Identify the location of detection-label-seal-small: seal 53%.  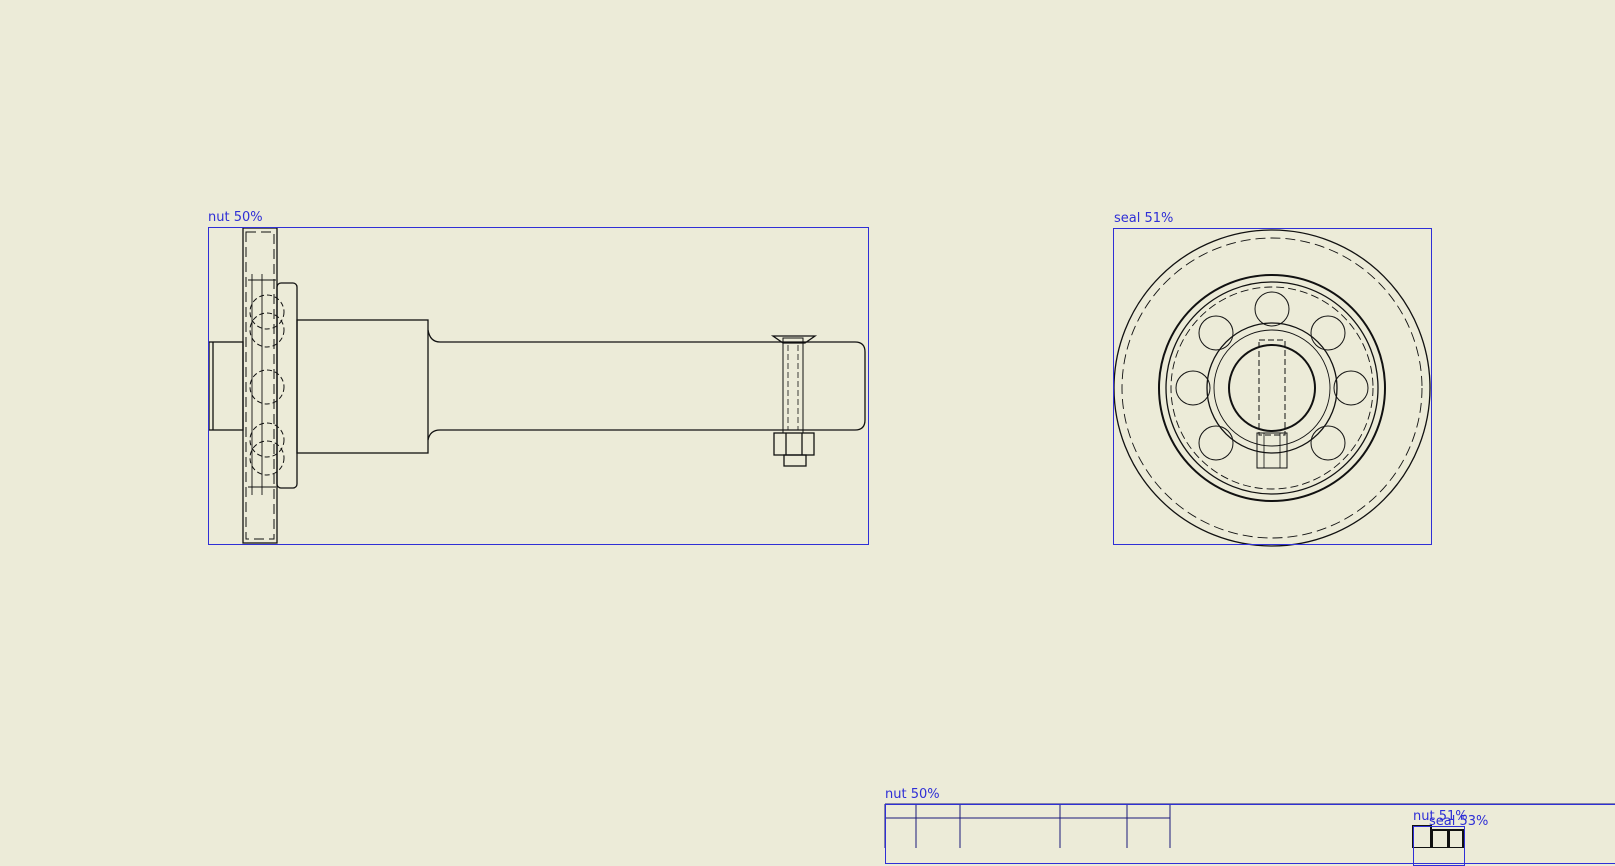
(1459, 821).